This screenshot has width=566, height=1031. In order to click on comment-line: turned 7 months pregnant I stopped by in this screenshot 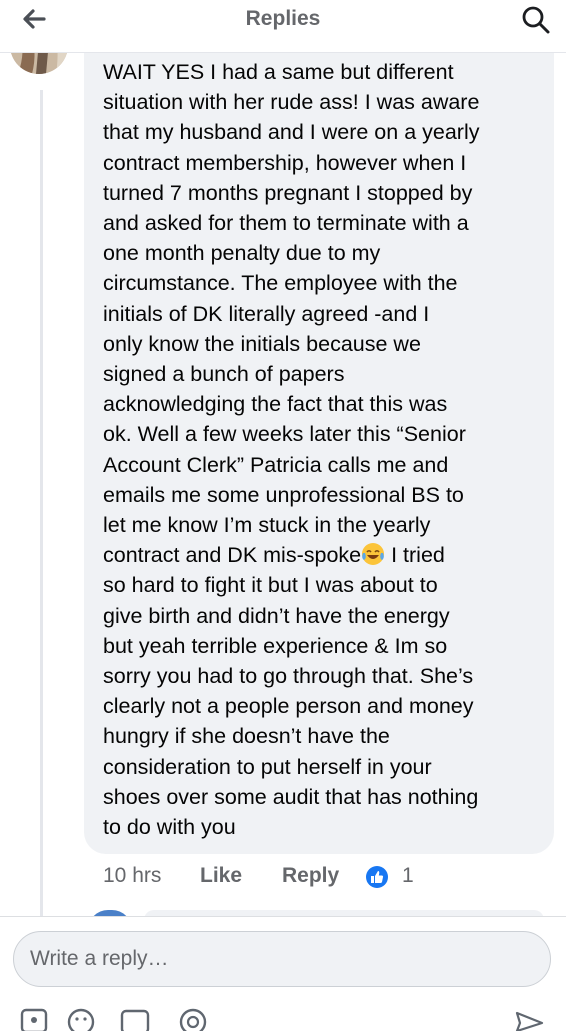, I will do `click(288, 192)`.